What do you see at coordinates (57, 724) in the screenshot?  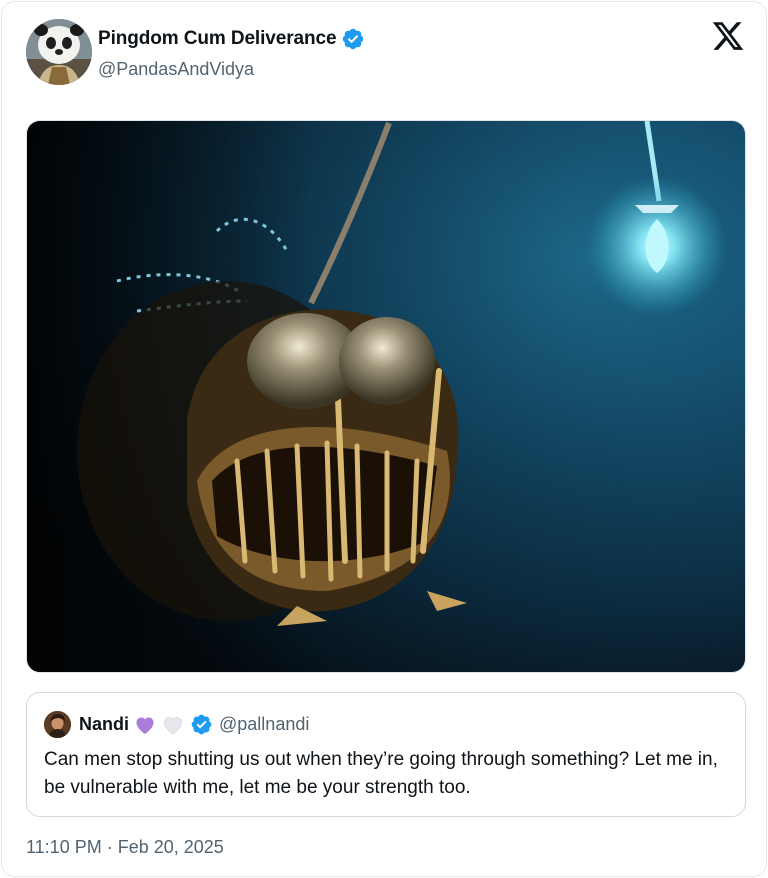 I see `quoted-author-avatar` at bounding box center [57, 724].